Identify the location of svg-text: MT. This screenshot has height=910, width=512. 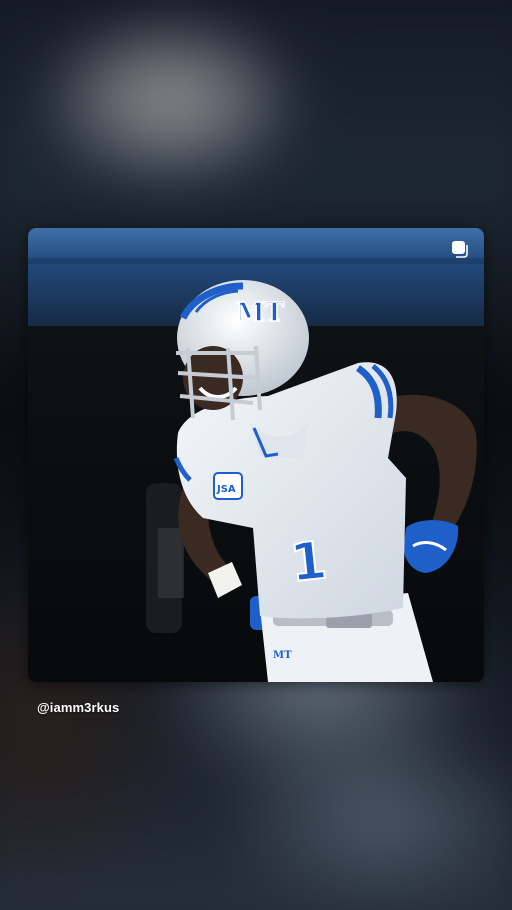
(282, 655).